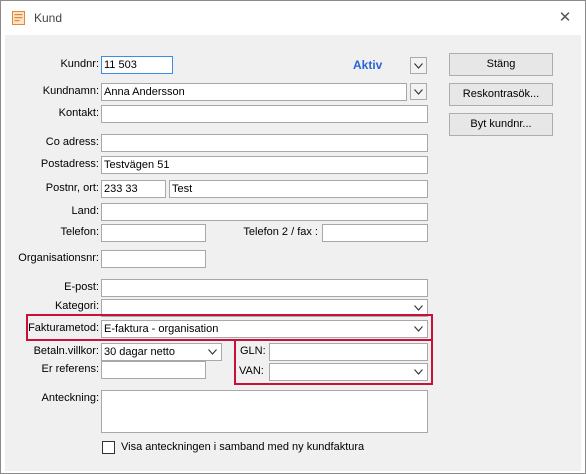  What do you see at coordinates (264, 288) in the screenshot?
I see `epost-field` at bounding box center [264, 288].